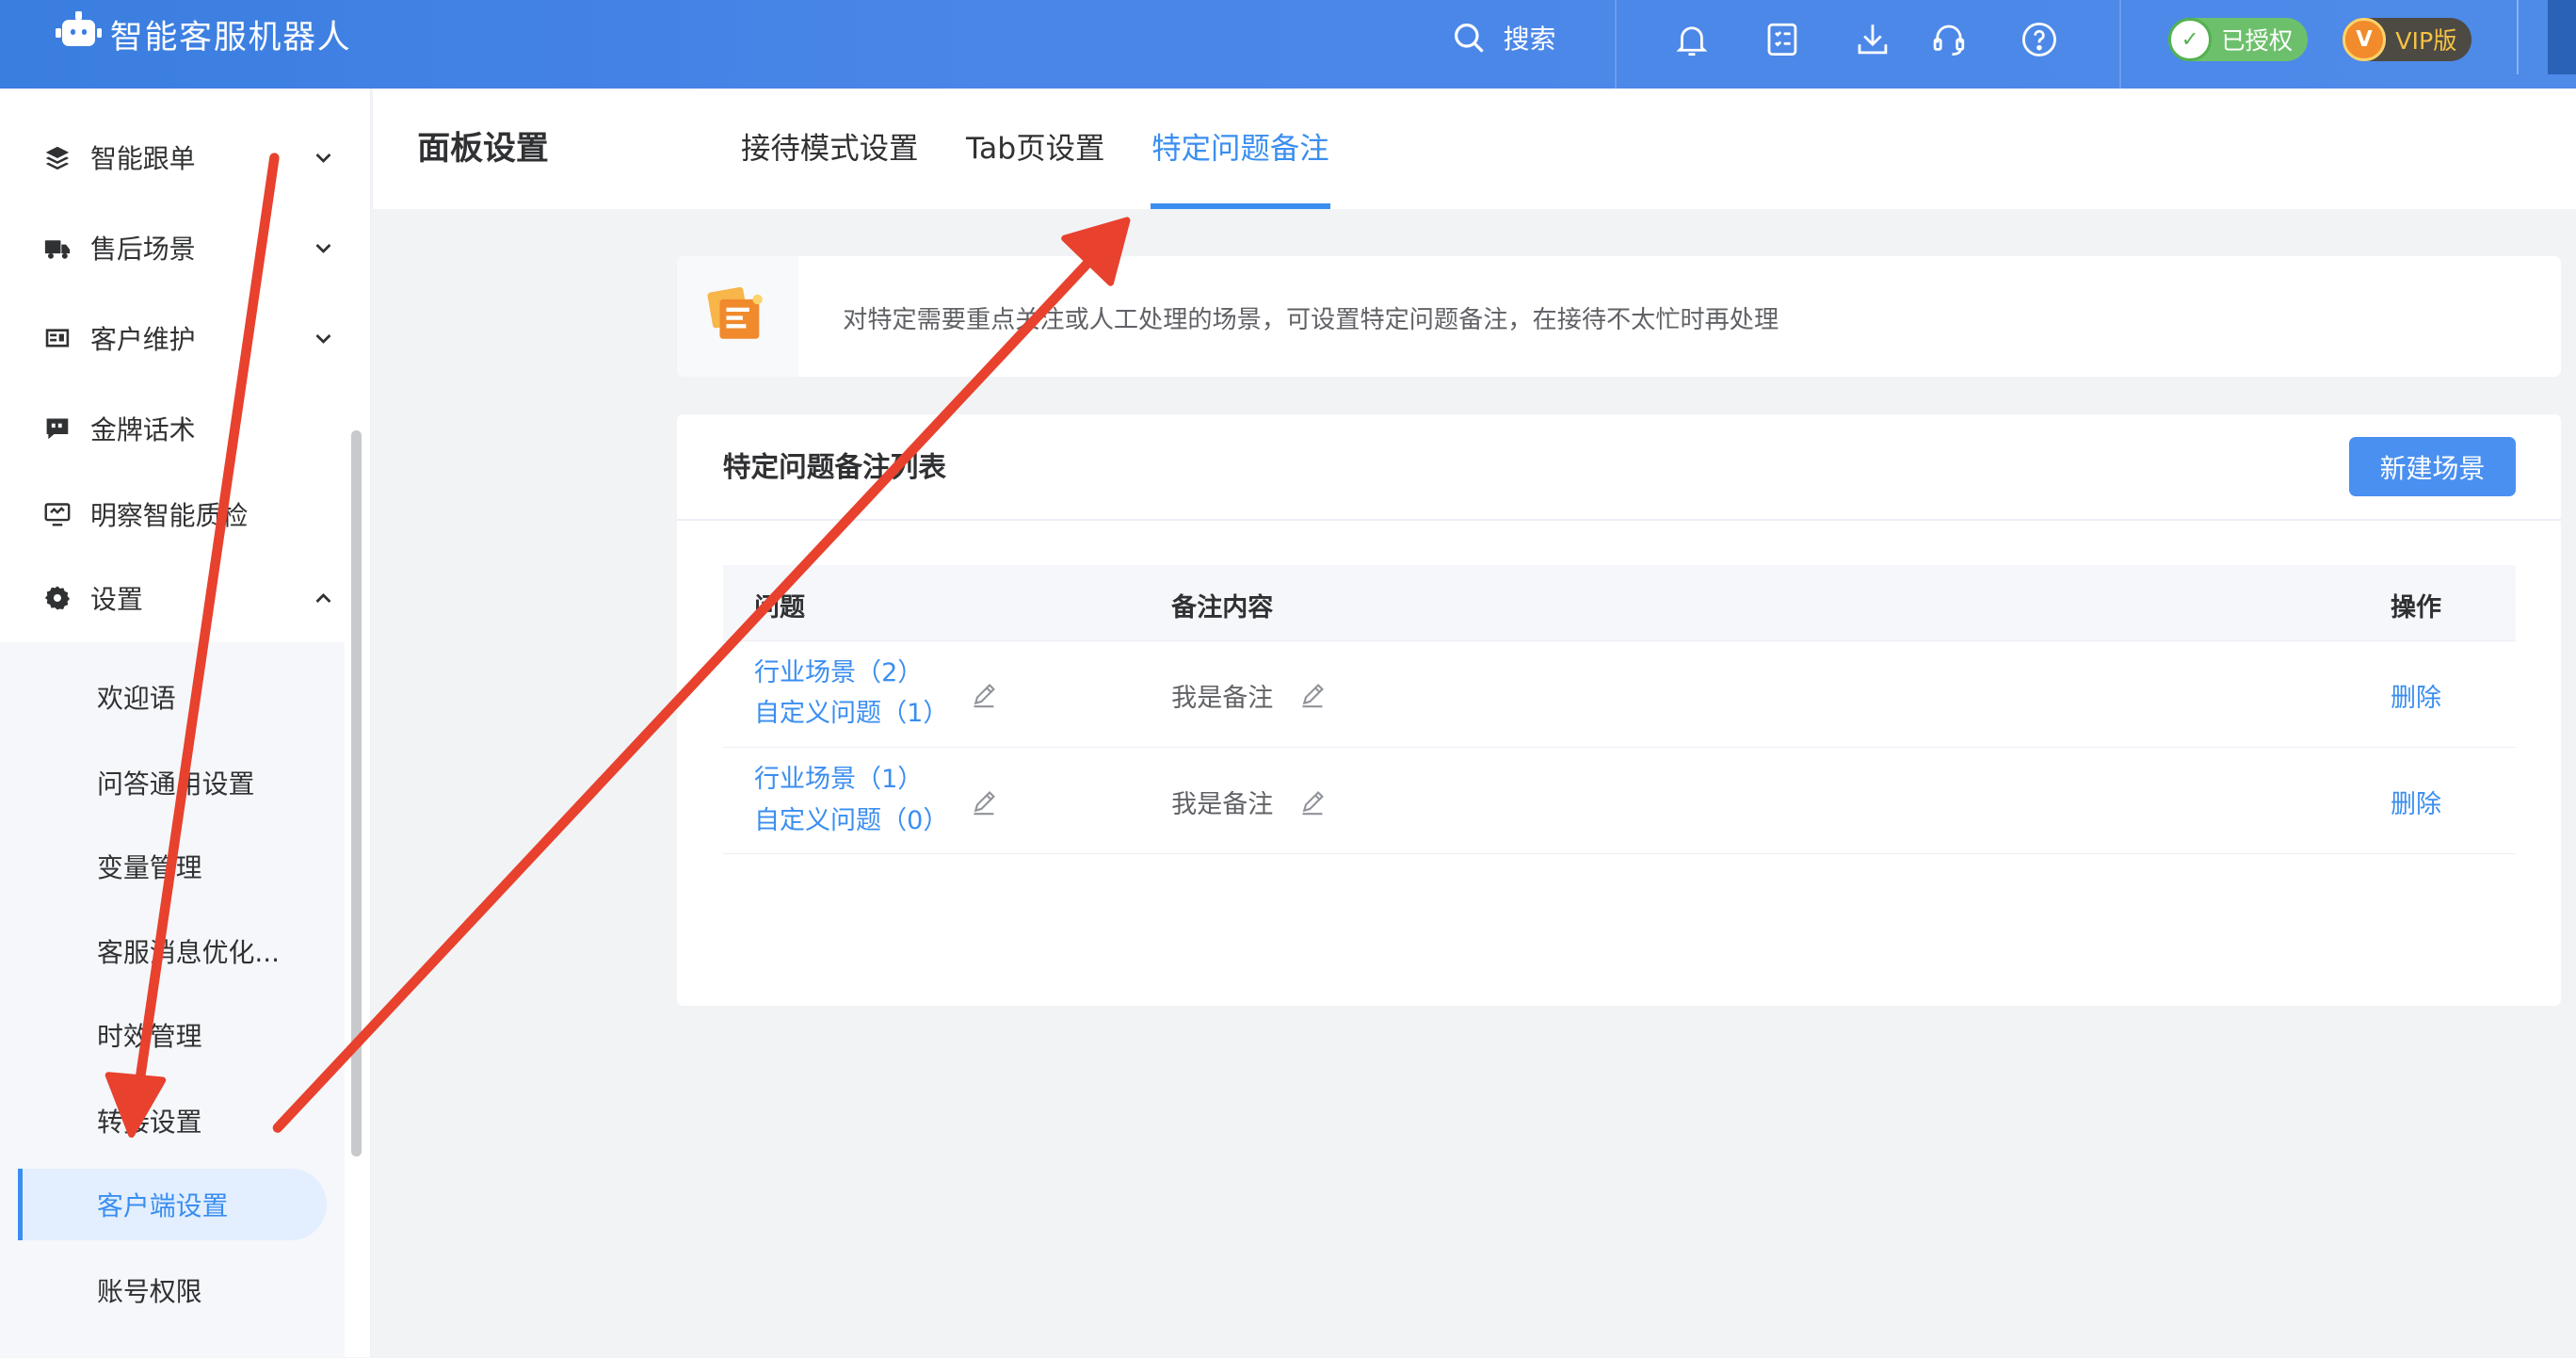 The height and width of the screenshot is (1358, 2576). Describe the element at coordinates (779, 607) in the screenshot. I see `column-header-question: 问题` at that location.